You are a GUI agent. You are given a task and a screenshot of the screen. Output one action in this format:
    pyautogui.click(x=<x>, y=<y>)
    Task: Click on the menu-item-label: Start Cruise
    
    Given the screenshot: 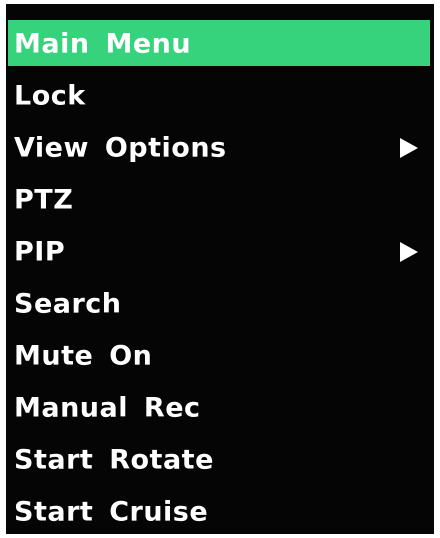 What is the action you would take?
    pyautogui.click(x=111, y=512)
    